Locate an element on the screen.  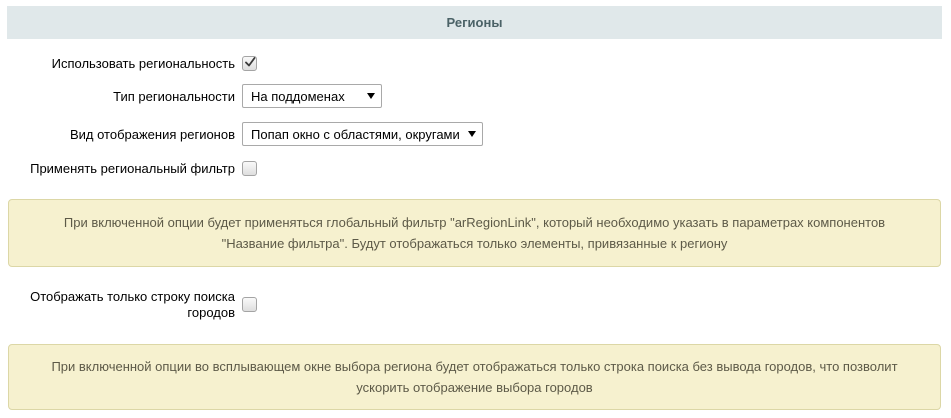
checkmark-icon is located at coordinates (250, 62).